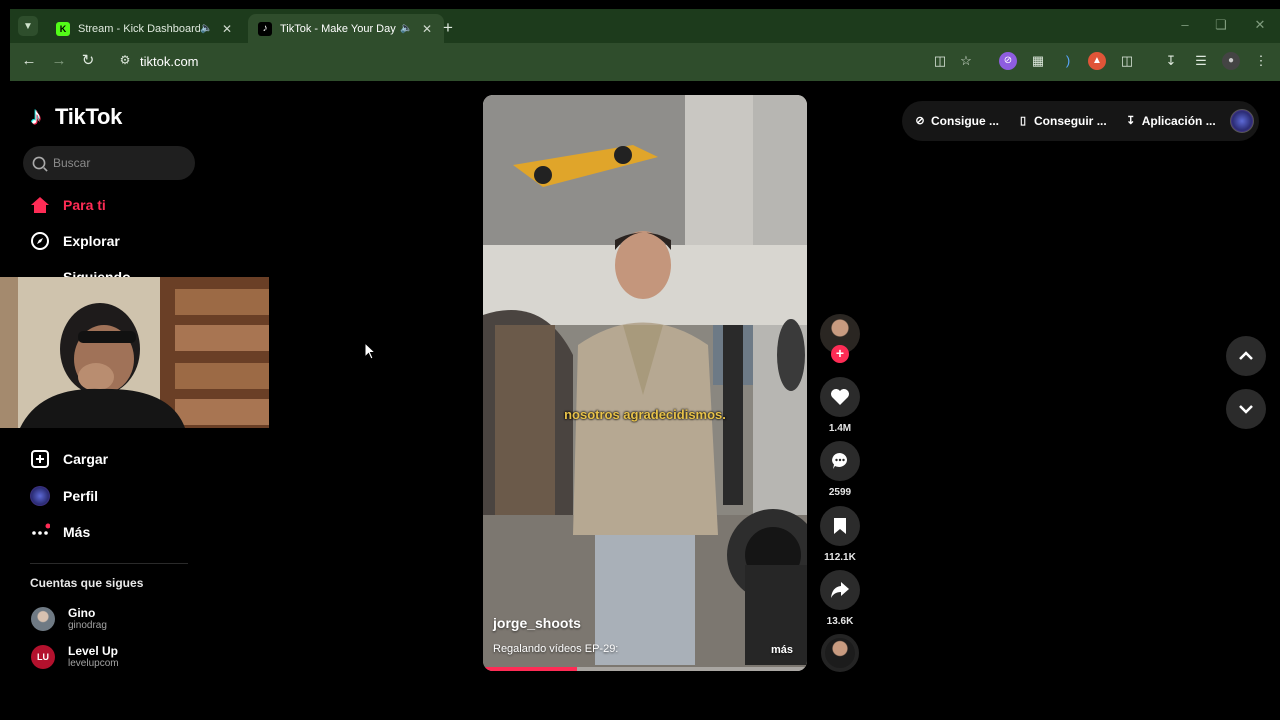  Describe the element at coordinates (1185, 24) in the screenshot. I see `minimize-icon: –` at that location.